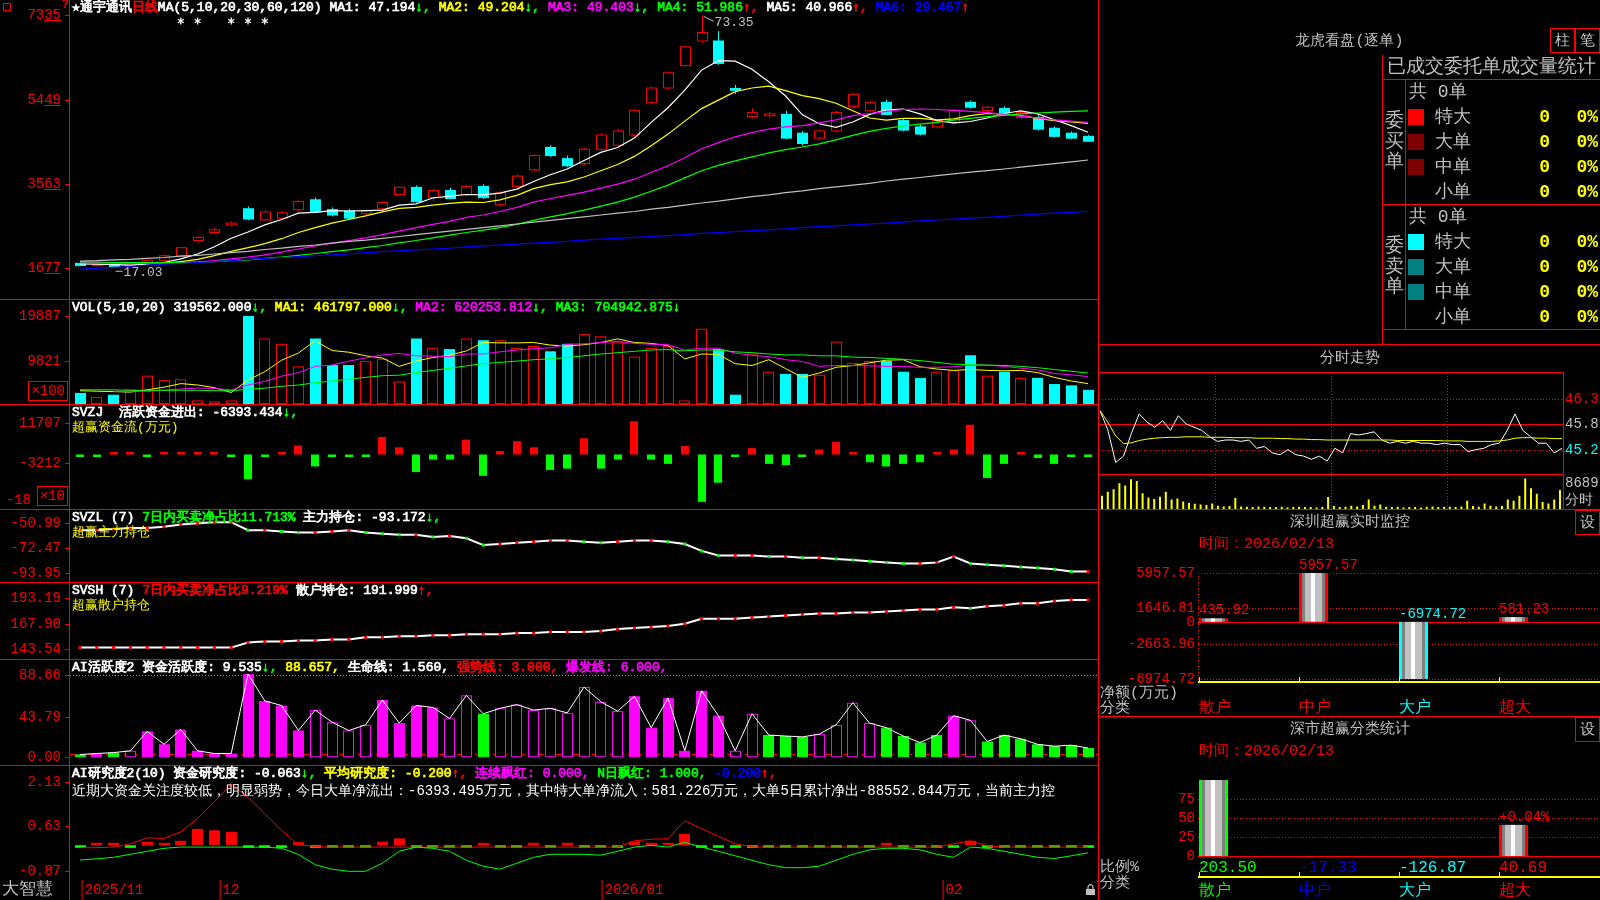 This screenshot has width=1600, height=900. What do you see at coordinates (286, 7) in the screenshot?
I see `legend-item: MA(5,10,20,30,60,120) MA1: 47.194` at bounding box center [286, 7].